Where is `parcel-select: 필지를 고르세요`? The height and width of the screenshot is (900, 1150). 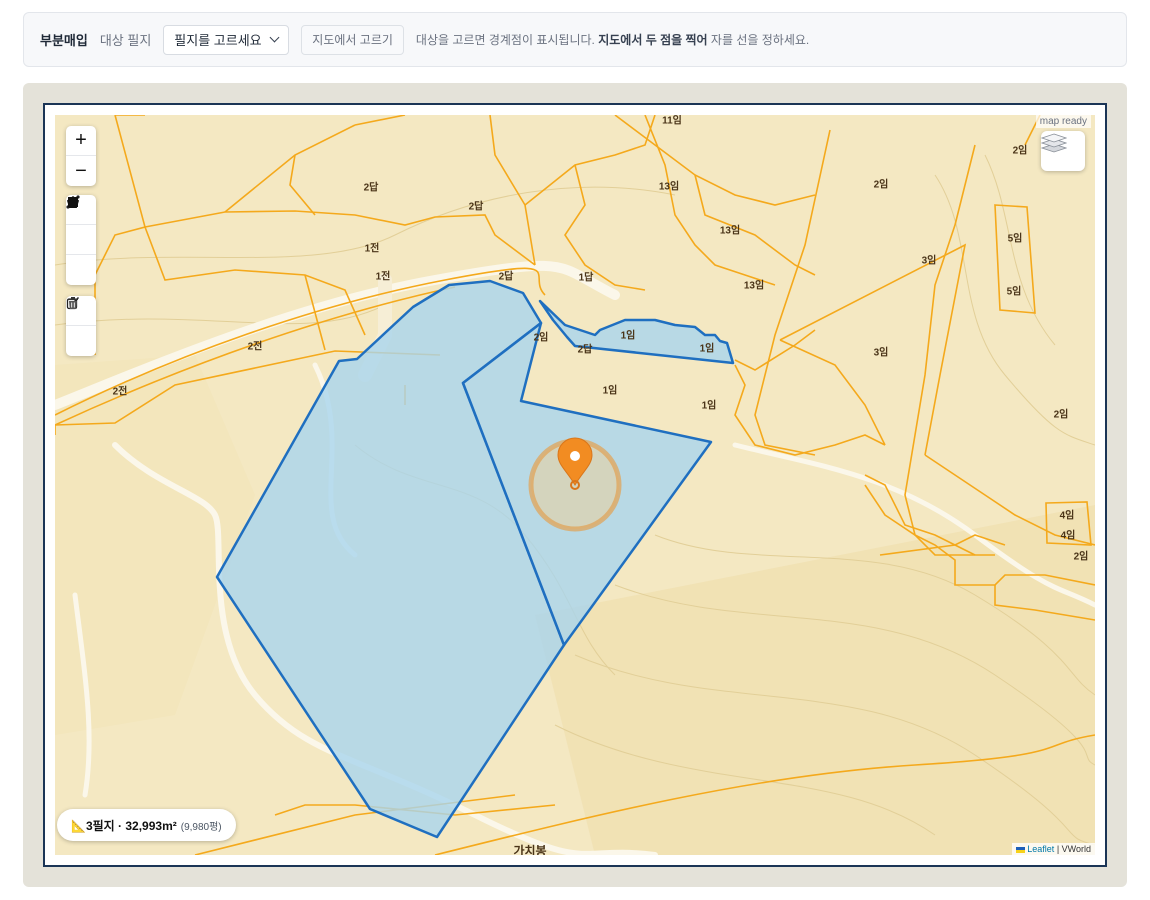
parcel-select: 필지를 고르세요 is located at coordinates (226, 39).